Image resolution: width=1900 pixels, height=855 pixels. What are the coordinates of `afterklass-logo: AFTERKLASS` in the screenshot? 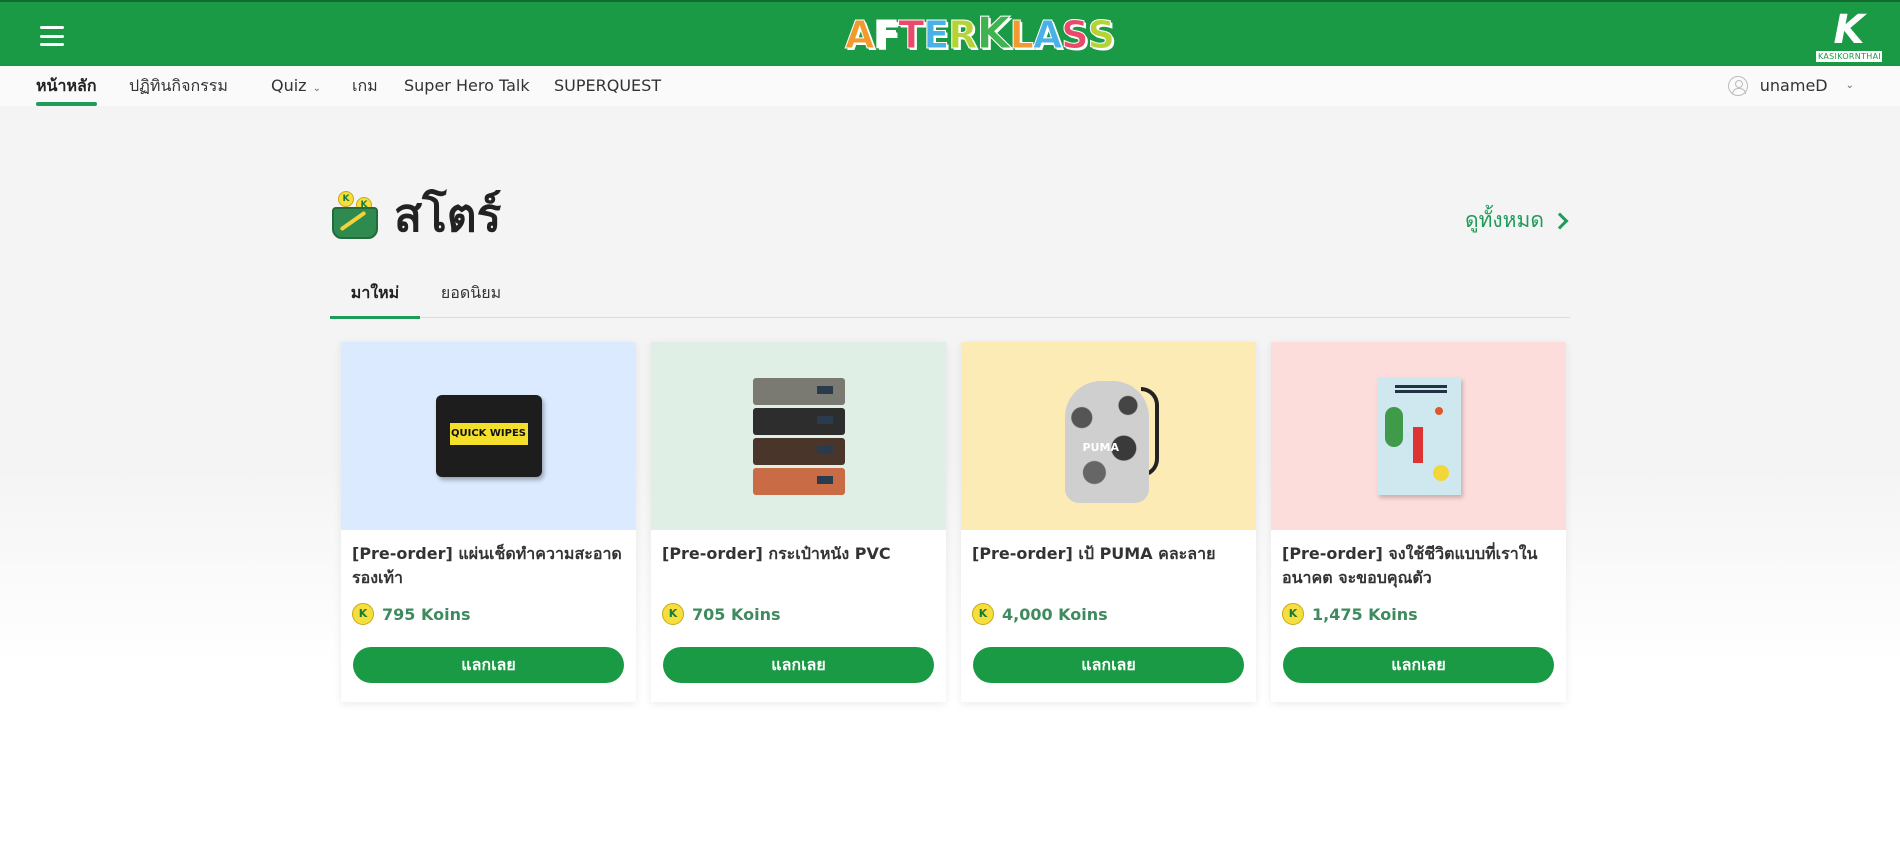 It's located at (979, 34).